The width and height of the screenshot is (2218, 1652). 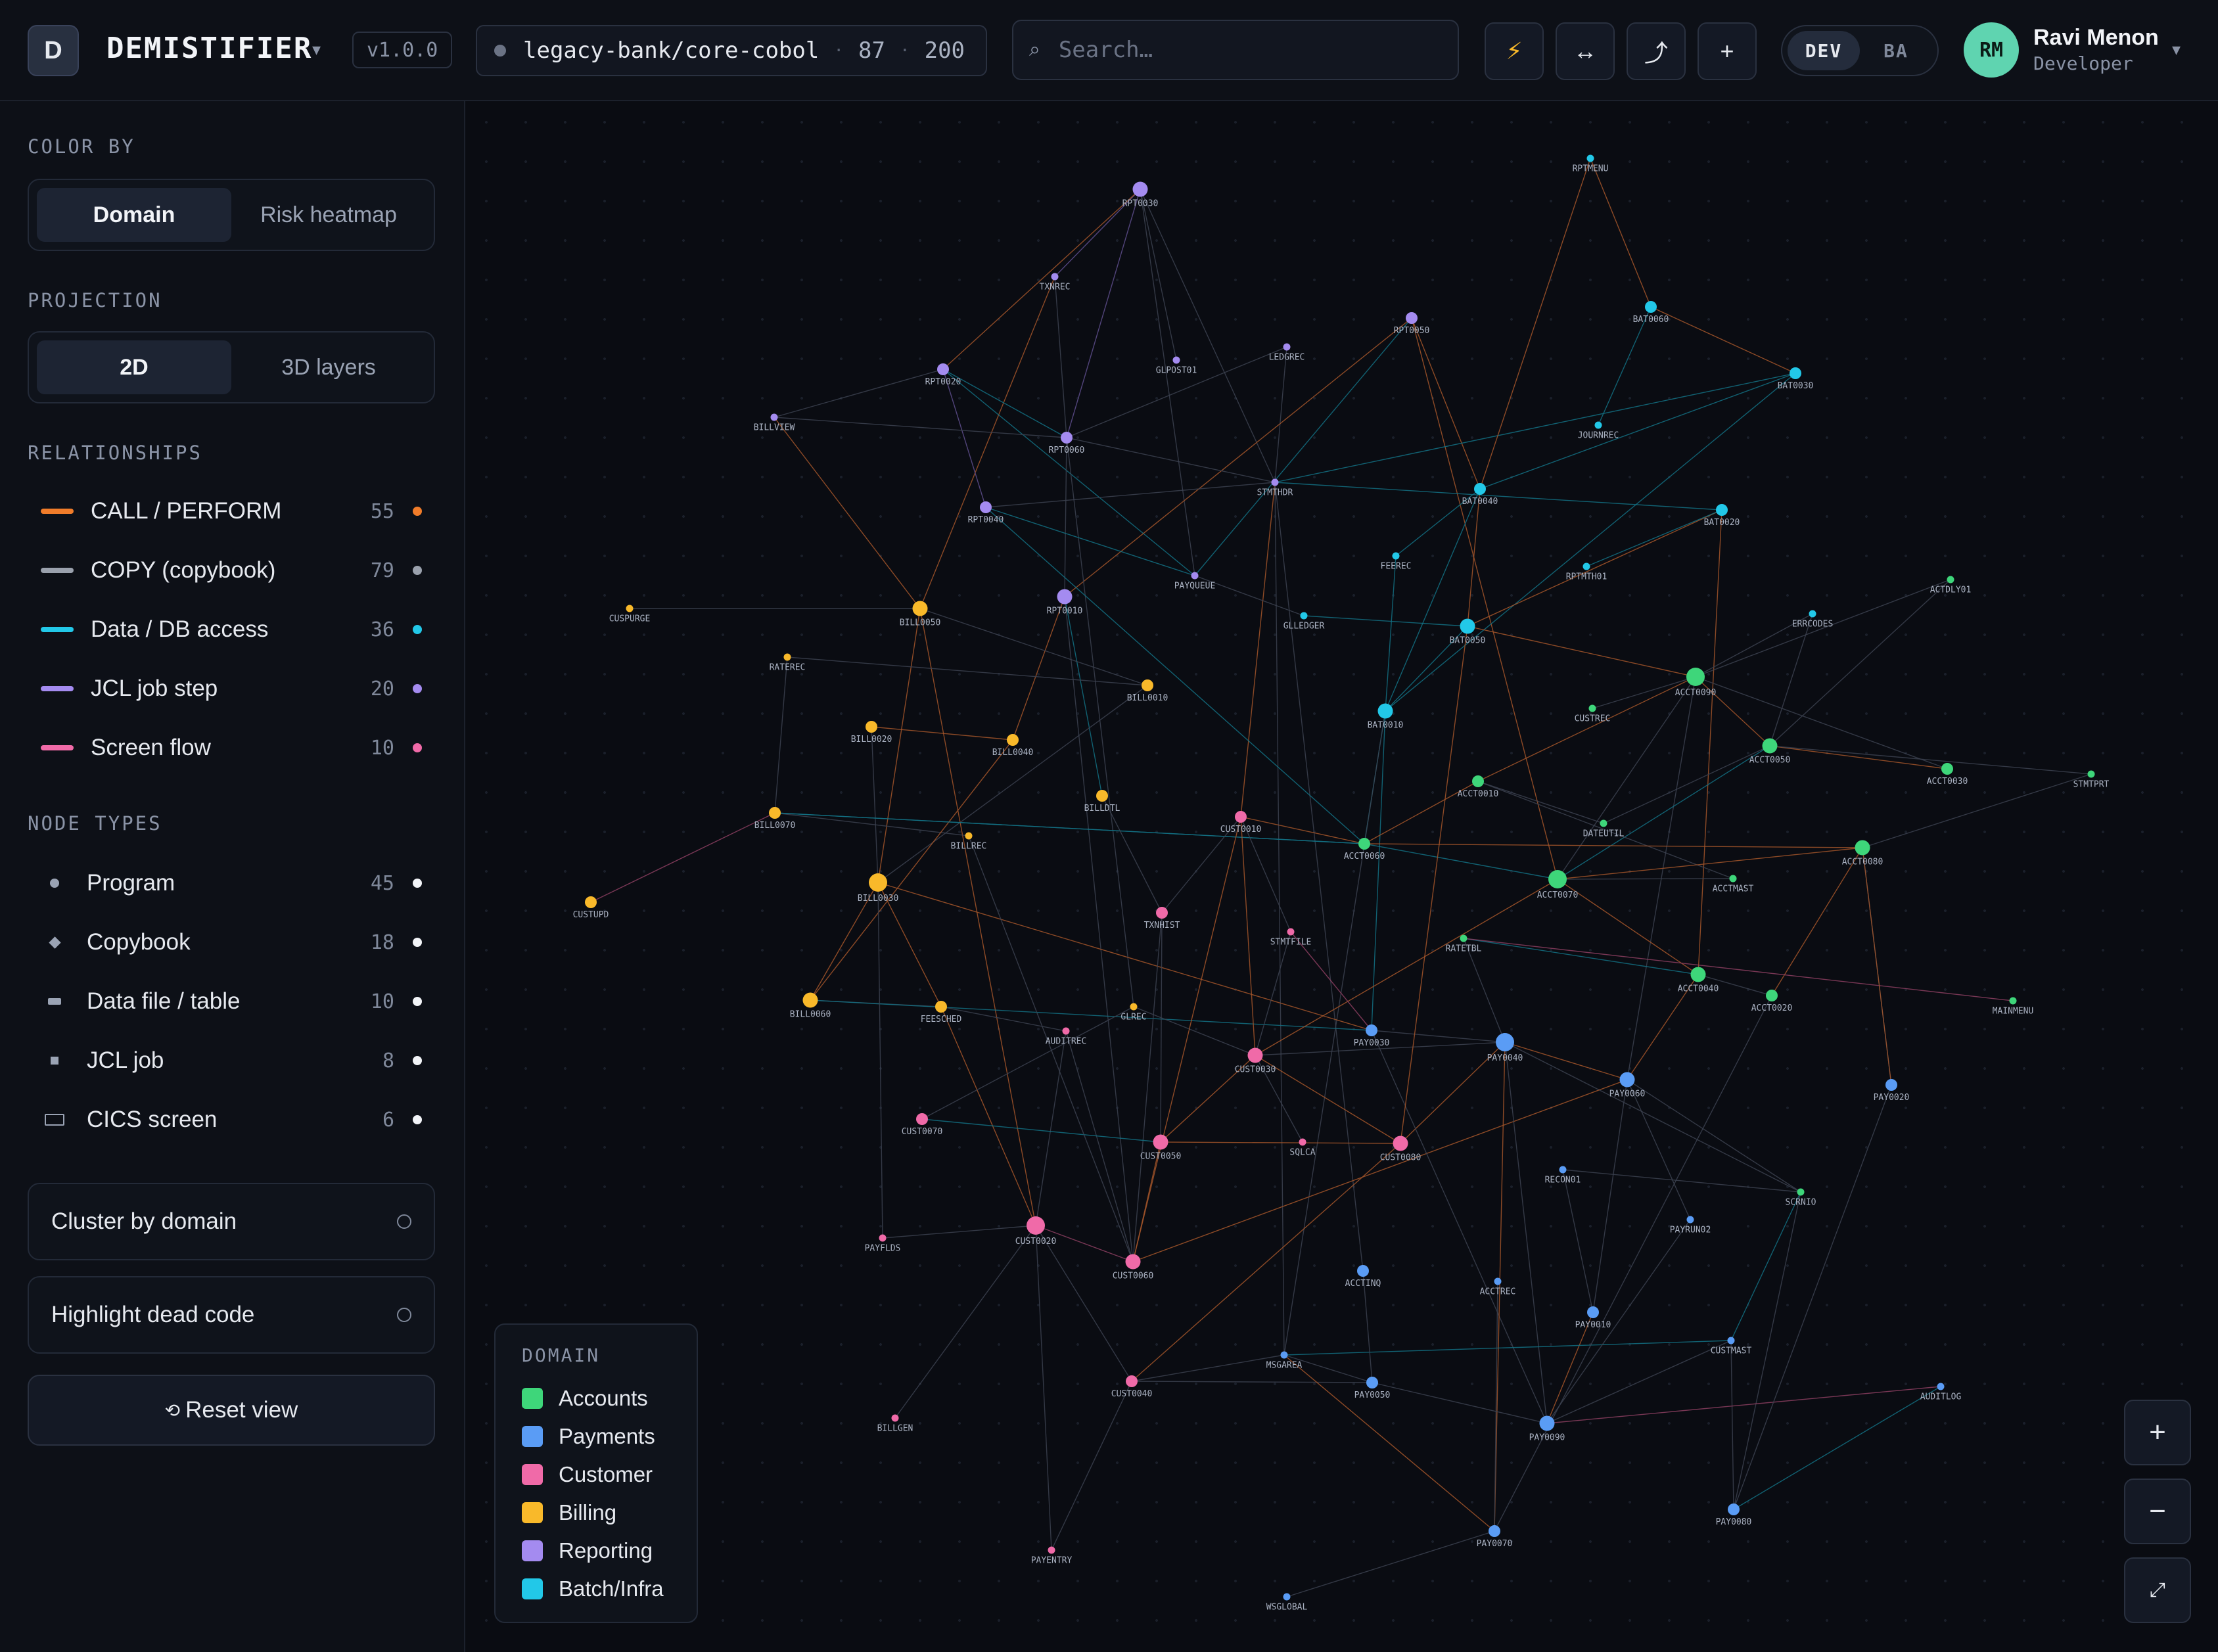 What do you see at coordinates (1731, 1347) in the screenshot?
I see `graph-node-custmast: CUSTMAST` at bounding box center [1731, 1347].